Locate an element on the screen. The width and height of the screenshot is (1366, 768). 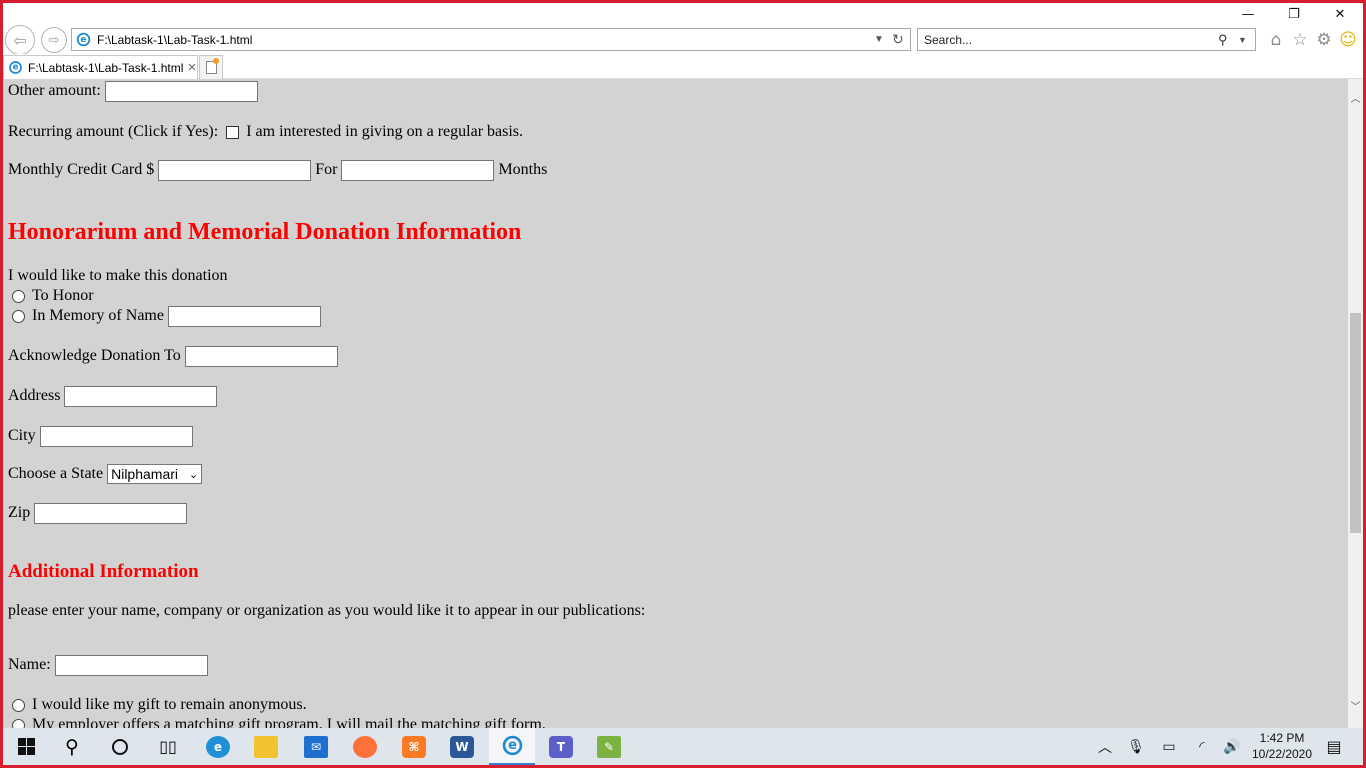
acknowledge-row: Acknowledge Donation To is located at coordinates (173, 356).